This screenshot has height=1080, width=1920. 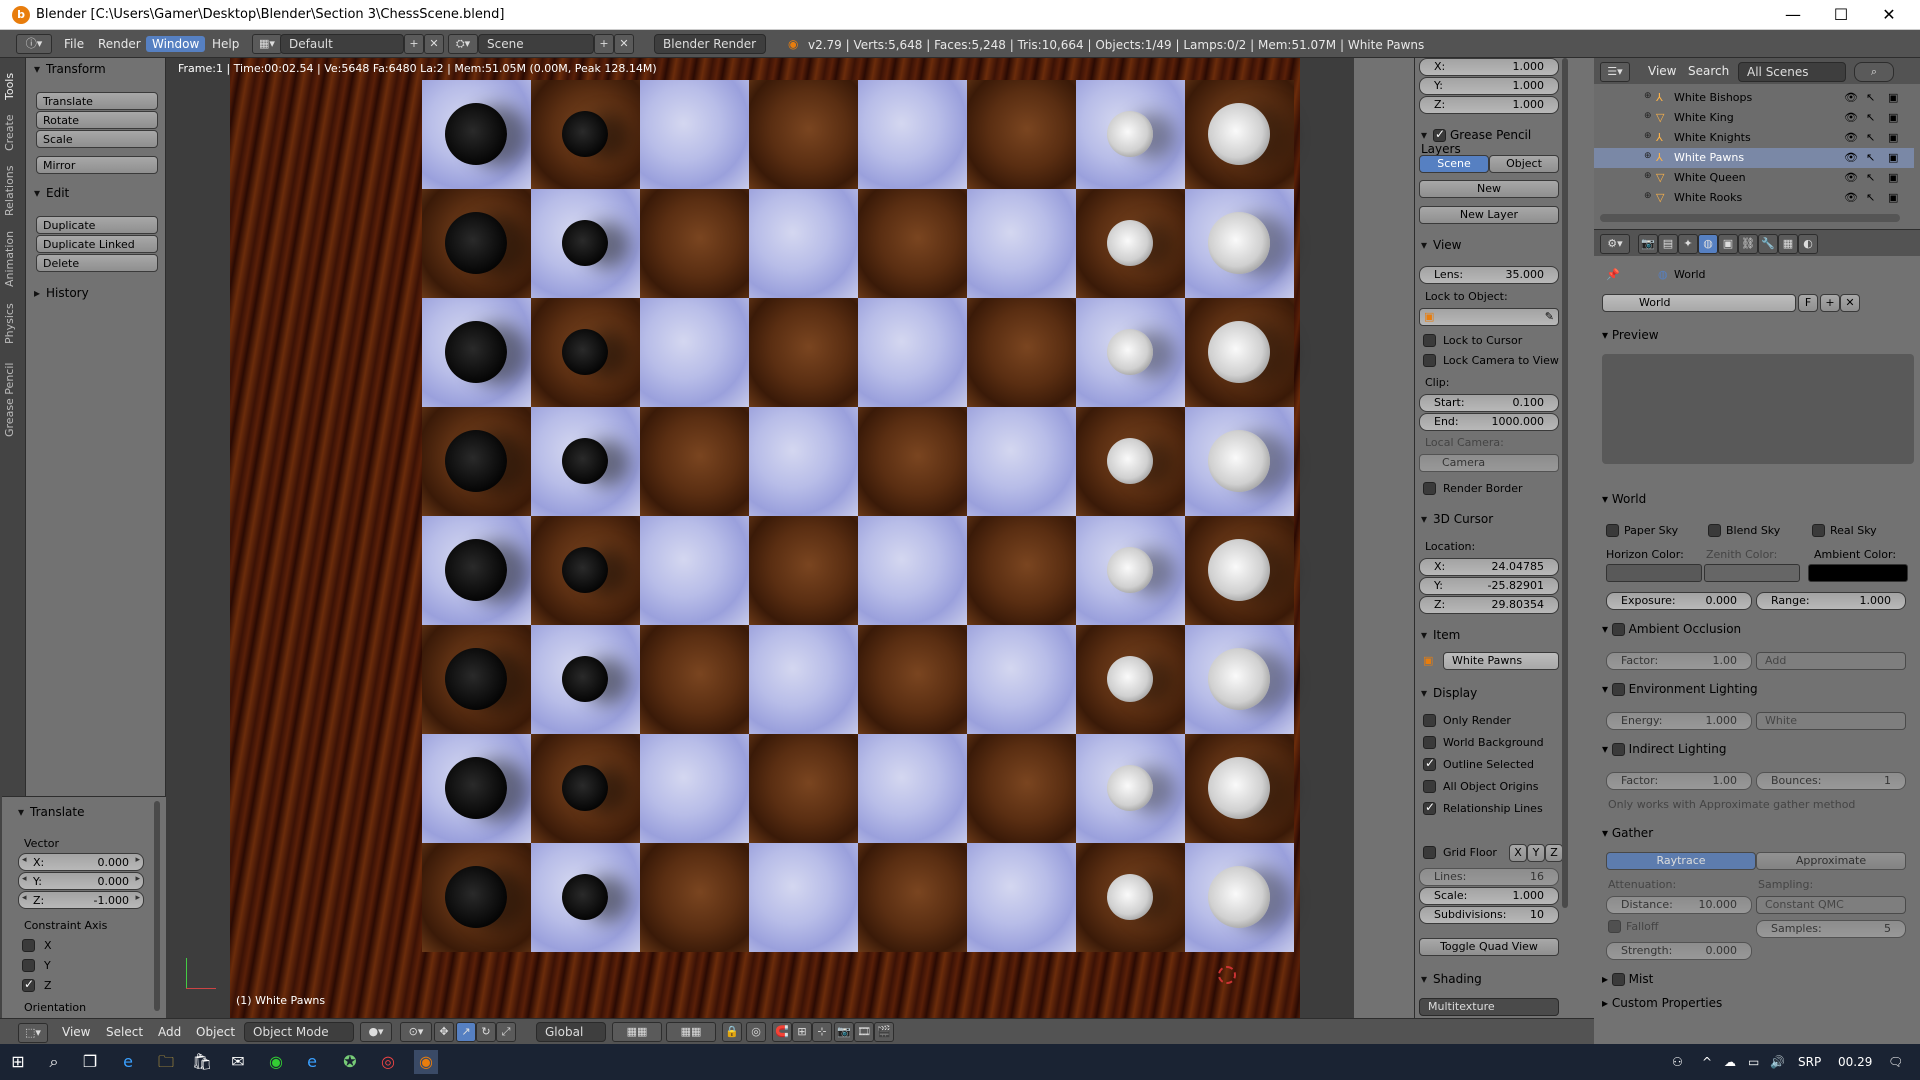 What do you see at coordinates (1489, 896) in the screenshot?
I see `grid-scale-field: Scale: 1.000` at bounding box center [1489, 896].